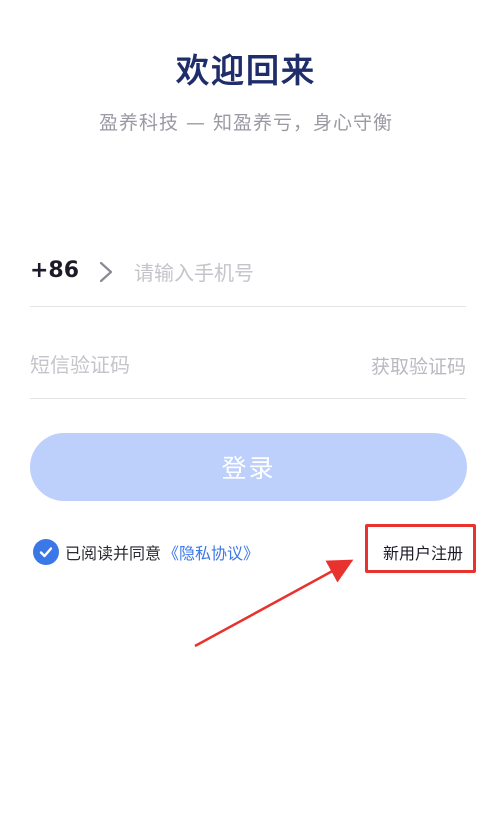 The image size is (492, 832). I want to click on login-button: 登录, so click(248, 467).